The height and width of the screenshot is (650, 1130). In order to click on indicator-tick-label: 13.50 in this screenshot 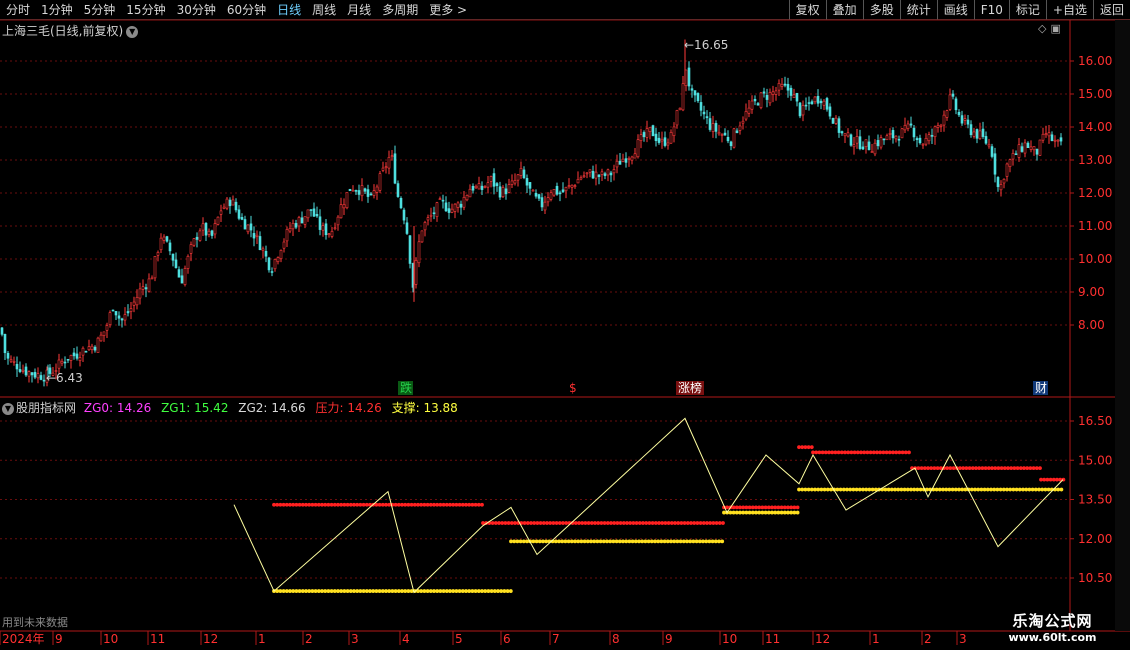, I will do `click(1095, 500)`.